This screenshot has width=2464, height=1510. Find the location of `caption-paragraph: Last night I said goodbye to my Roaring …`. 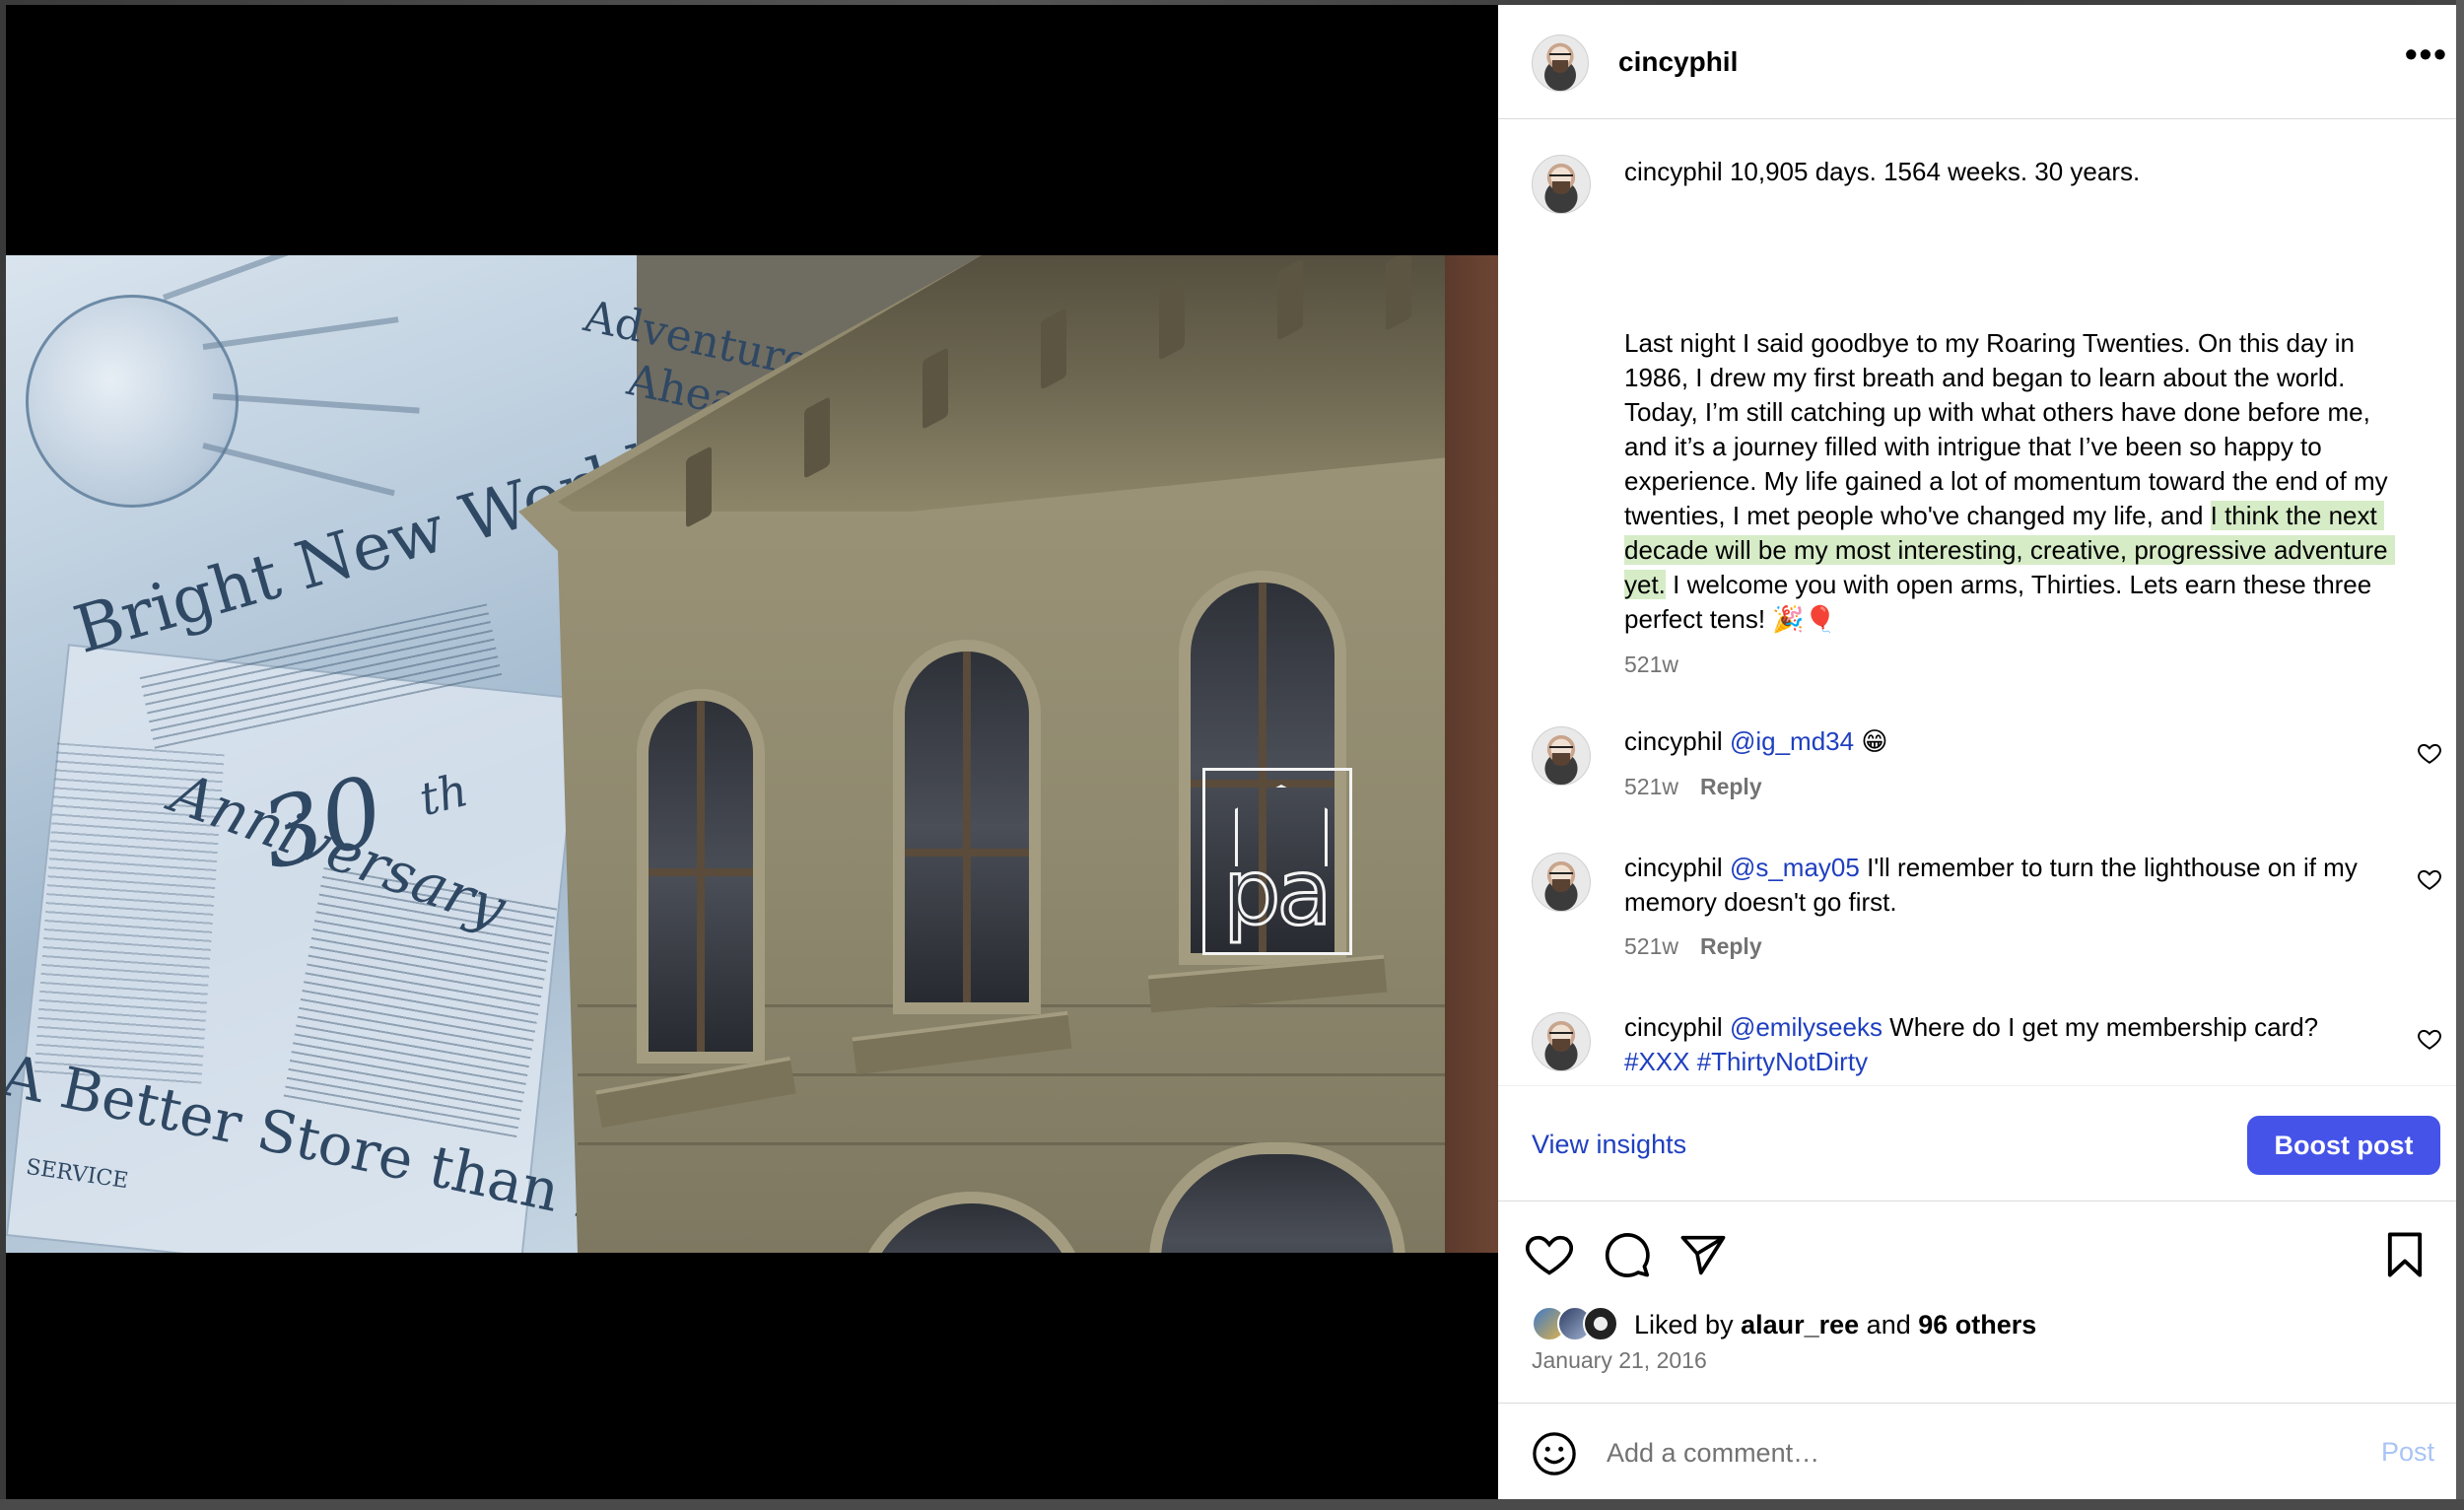

caption-paragraph: Last night I said goodbye to my Roaring … is located at coordinates (2009, 481).